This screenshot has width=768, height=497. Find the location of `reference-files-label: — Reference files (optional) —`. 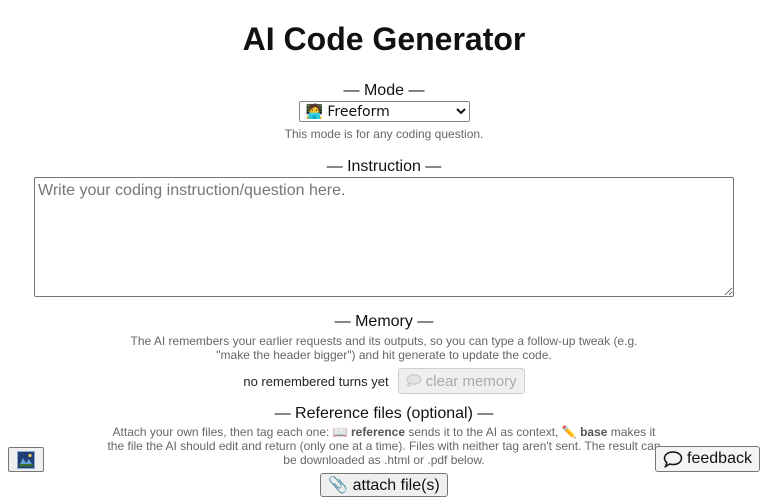

reference-files-label: — Reference files (optional) — is located at coordinates (384, 413).